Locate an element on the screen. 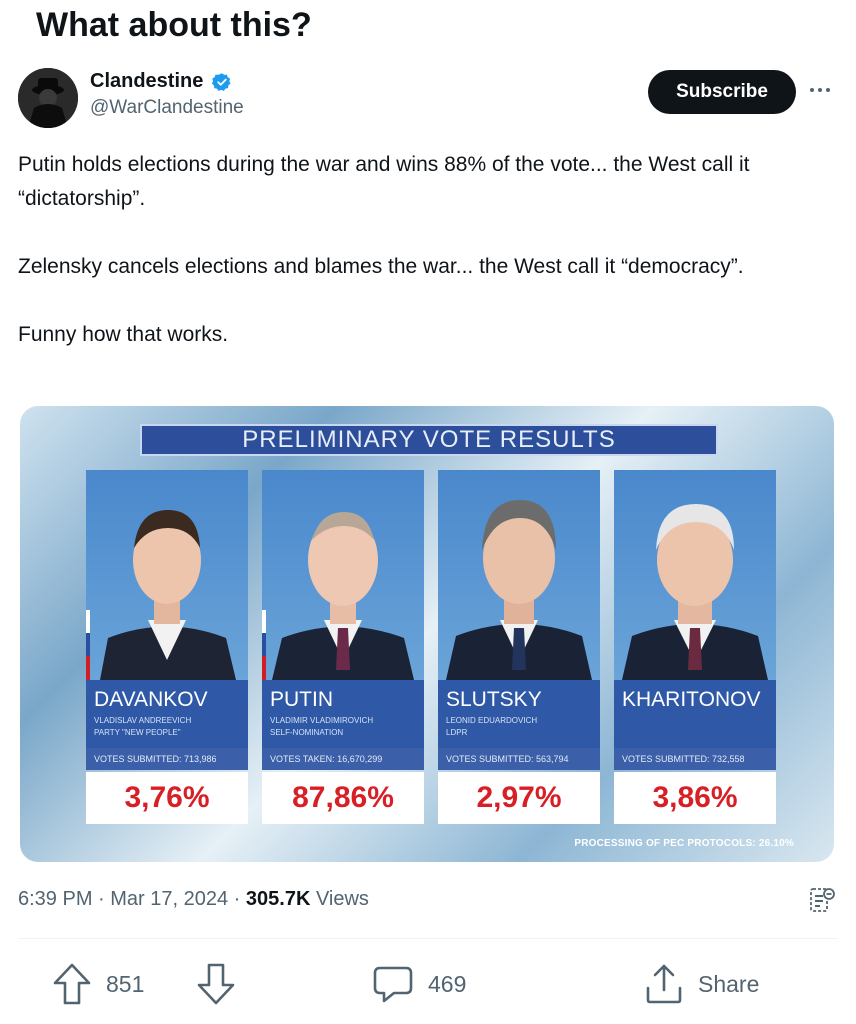  candidate-card: KHARITONOV is located at coordinates (695, 615).